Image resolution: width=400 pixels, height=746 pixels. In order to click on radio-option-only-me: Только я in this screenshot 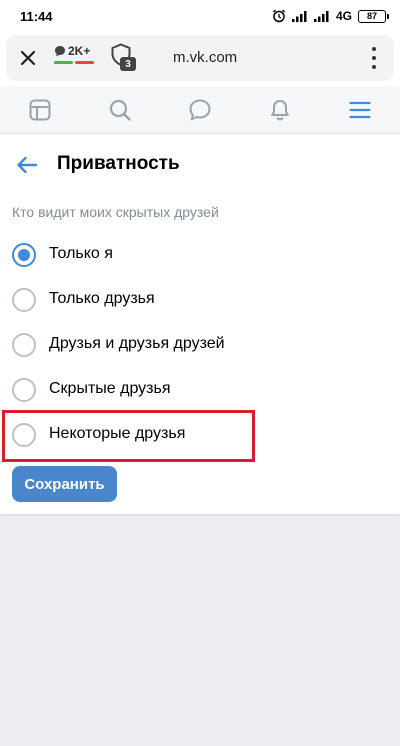, I will do `click(200, 255)`.